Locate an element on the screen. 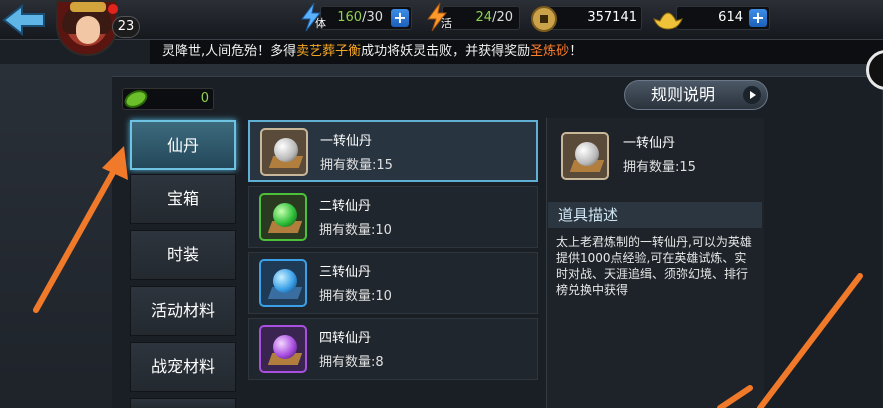  stamina-add-button: + is located at coordinates (400, 18).